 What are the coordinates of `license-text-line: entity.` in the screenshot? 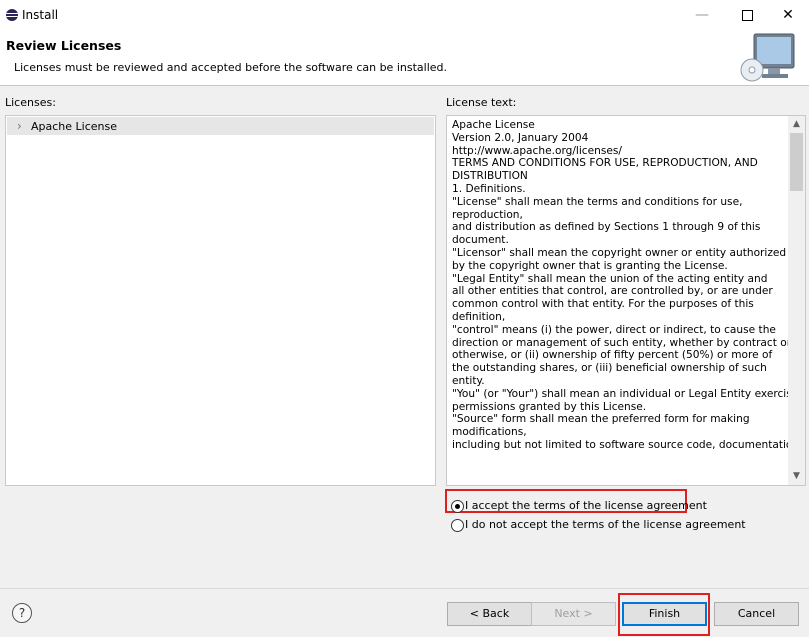 It's located at (468, 380).